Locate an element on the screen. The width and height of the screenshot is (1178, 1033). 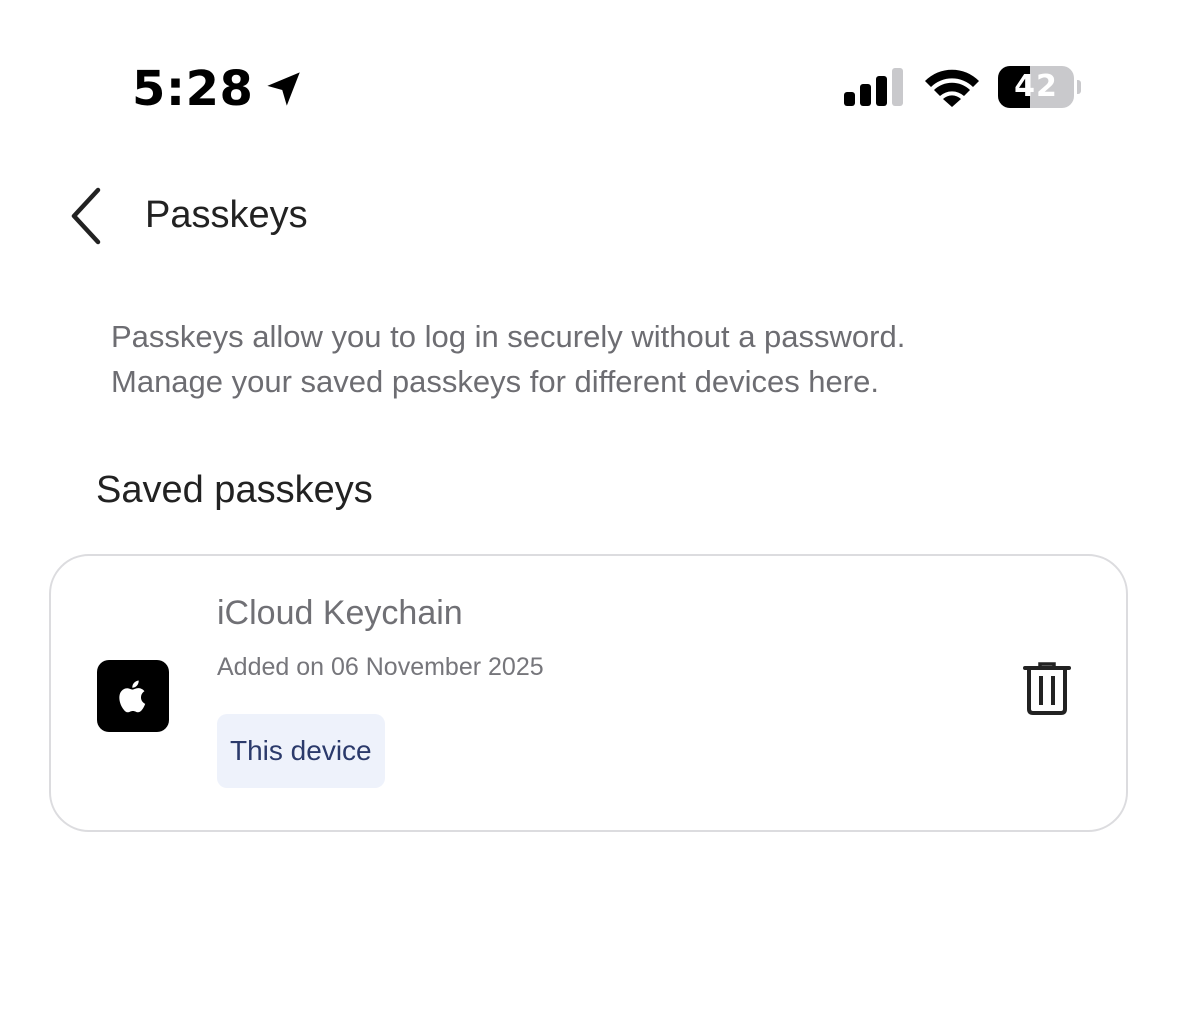
chevron-left-icon is located at coordinates (86, 216).